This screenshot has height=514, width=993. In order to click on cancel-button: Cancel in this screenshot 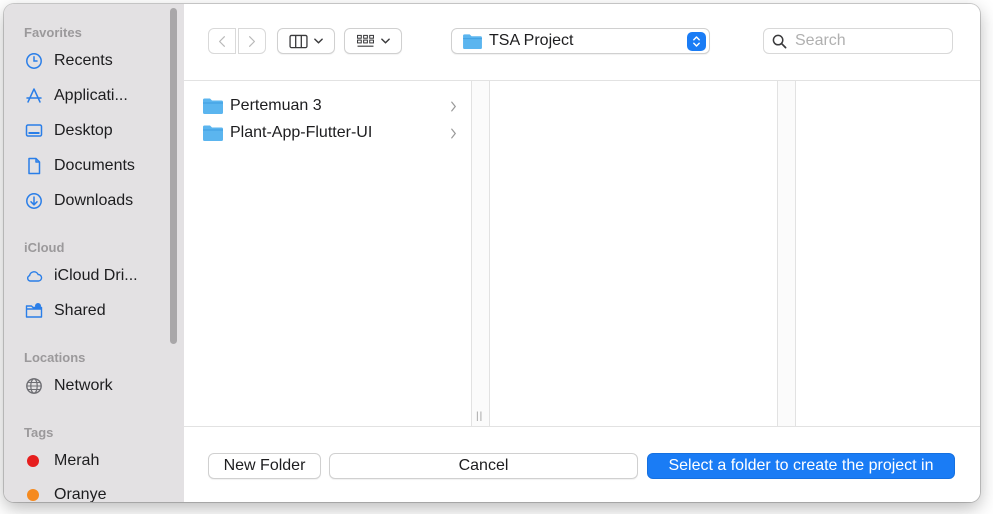, I will do `click(483, 466)`.